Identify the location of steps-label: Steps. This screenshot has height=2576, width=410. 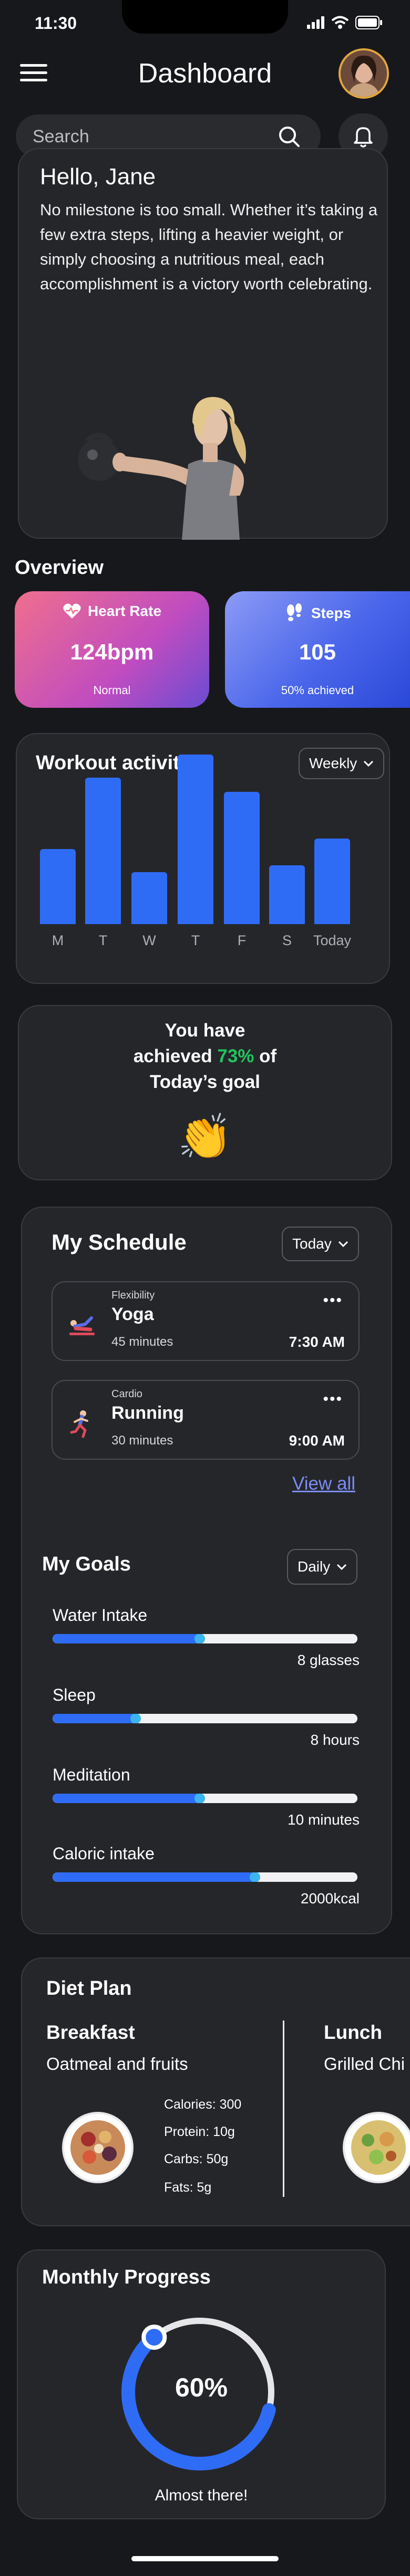
(331, 613).